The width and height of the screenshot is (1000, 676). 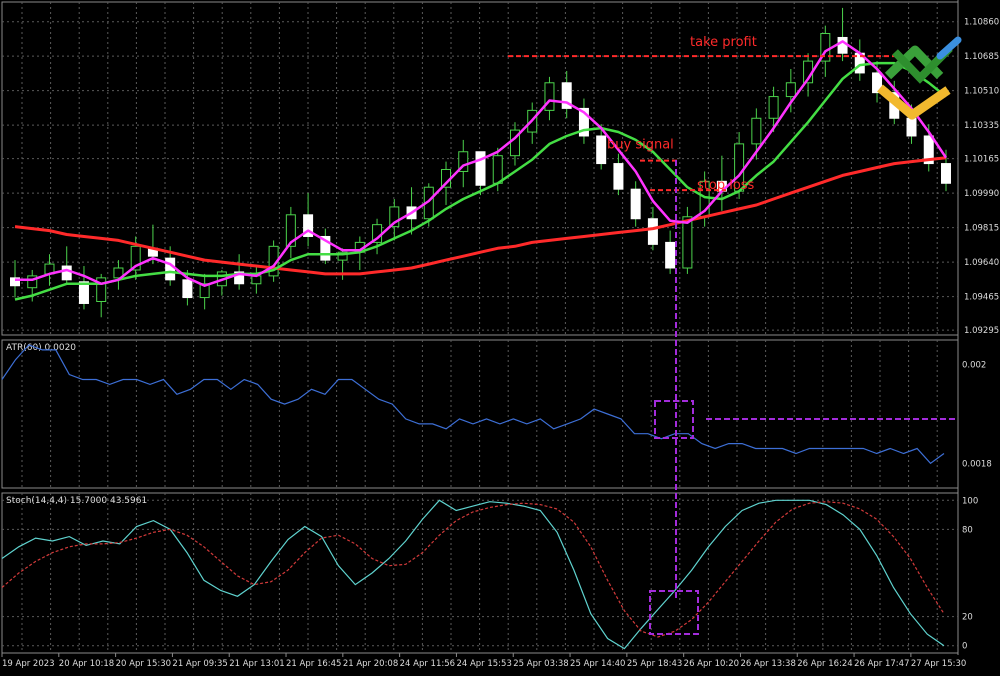 I want to click on price-tick-label: 1.09295, so click(x=981, y=331).